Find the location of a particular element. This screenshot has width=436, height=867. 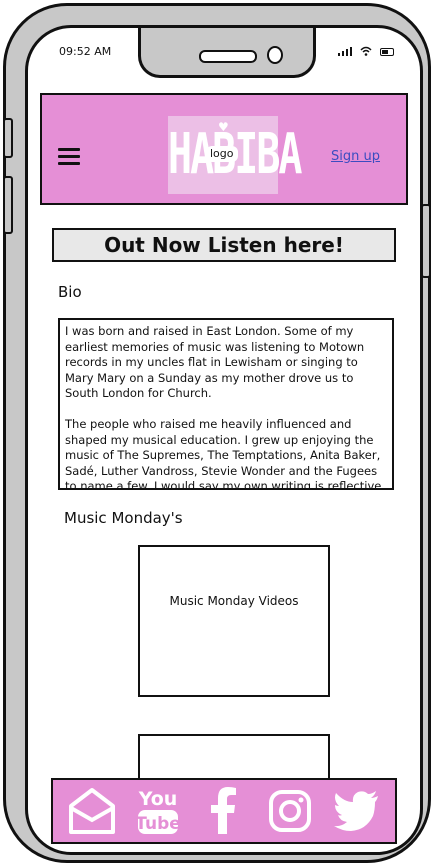

camera is located at coordinates (275, 55).